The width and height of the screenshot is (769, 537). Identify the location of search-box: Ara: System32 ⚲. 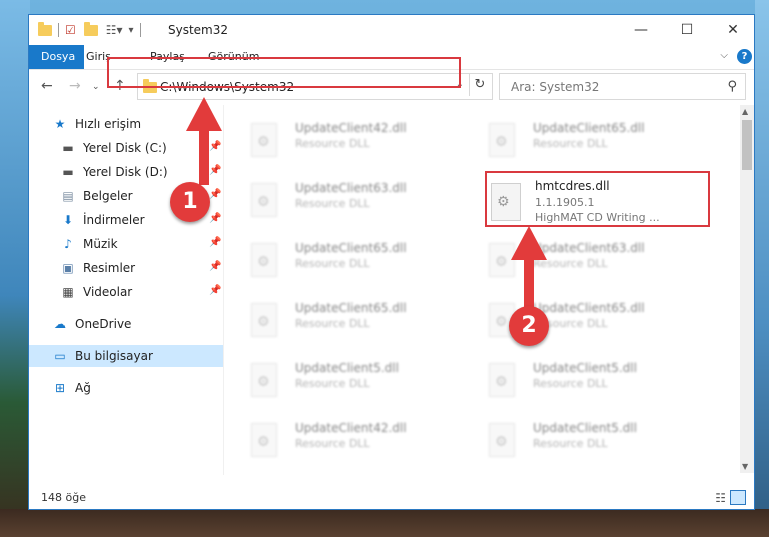
(622, 86).